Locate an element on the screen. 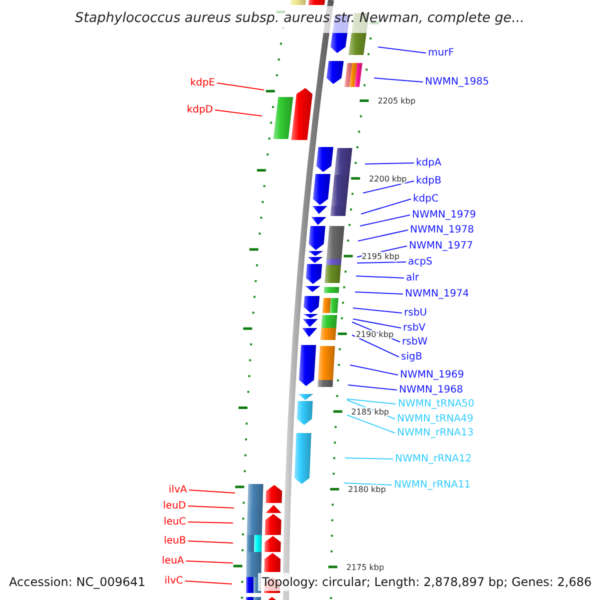 The height and width of the screenshot is (600, 600). gene-label: NWMN_1978 is located at coordinates (442, 230).